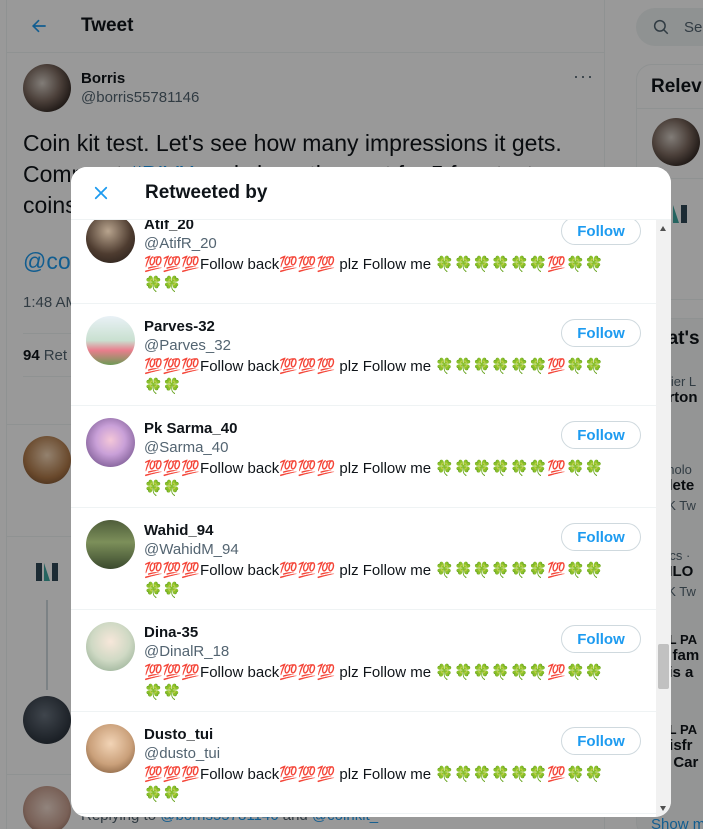  What do you see at coordinates (663, 666) in the screenshot?
I see `scrollbar-thumb` at bounding box center [663, 666].